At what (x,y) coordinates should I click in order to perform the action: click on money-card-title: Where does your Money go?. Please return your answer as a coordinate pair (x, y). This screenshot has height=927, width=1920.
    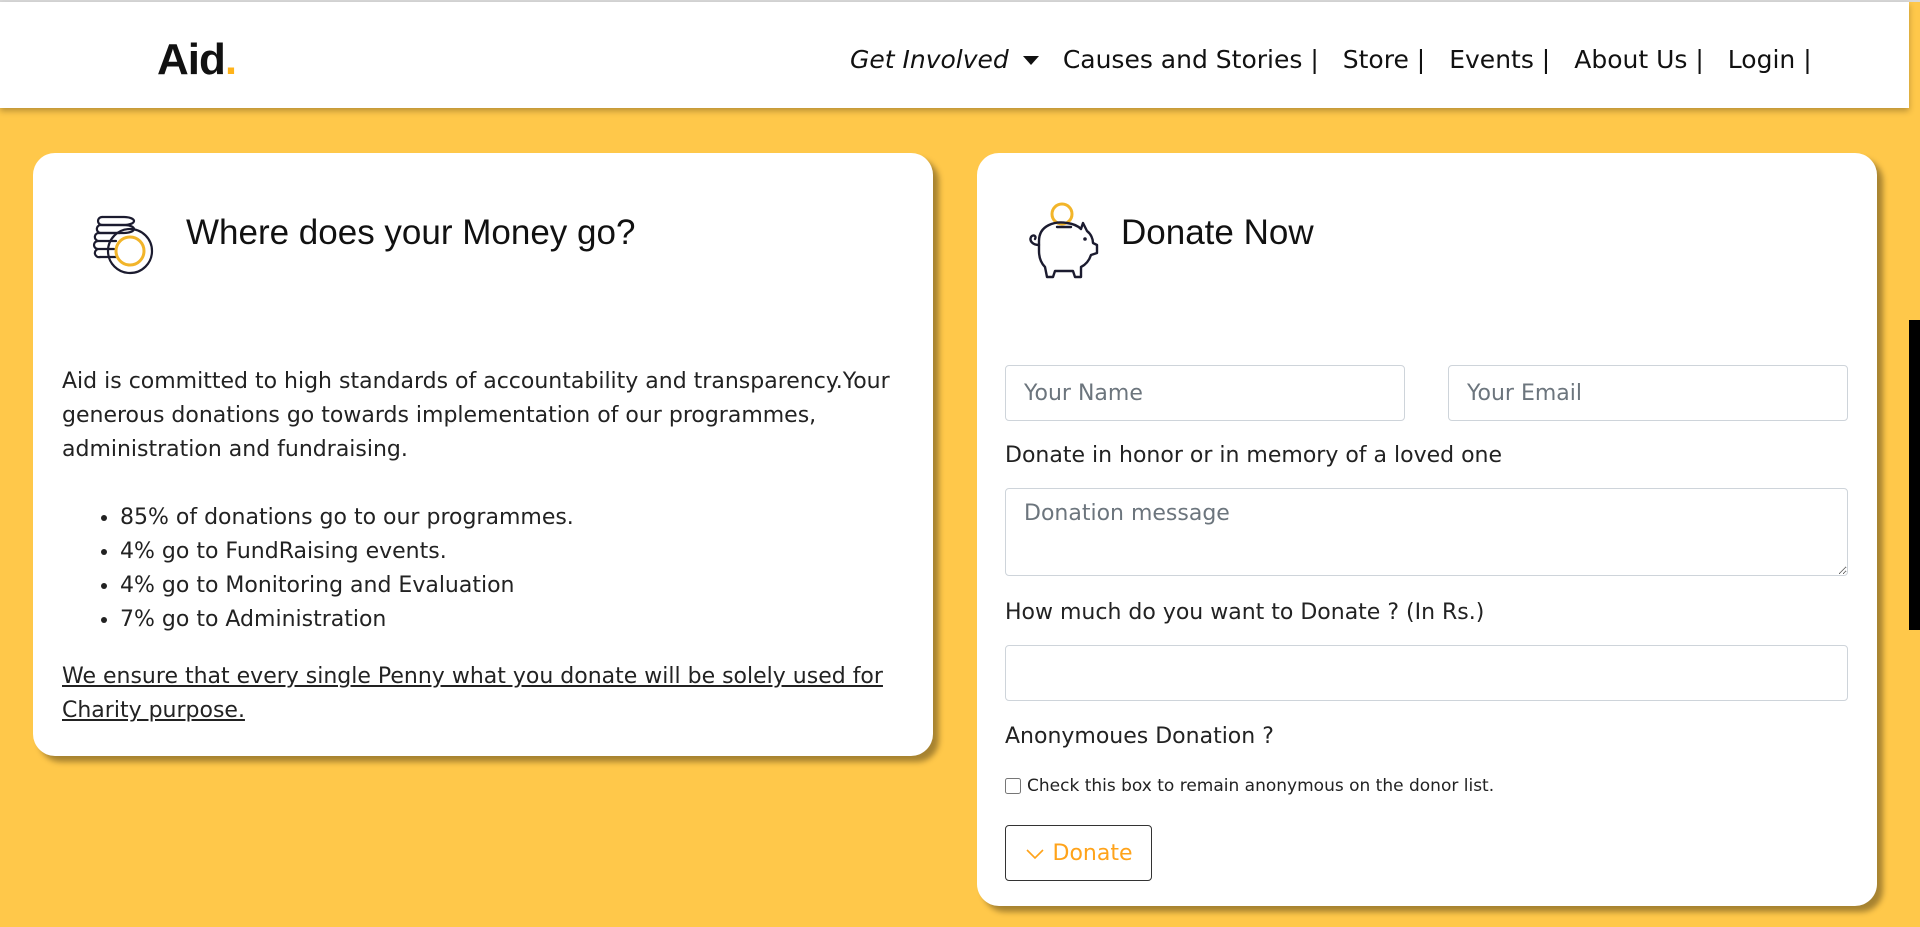
    Looking at the image, I should click on (411, 232).